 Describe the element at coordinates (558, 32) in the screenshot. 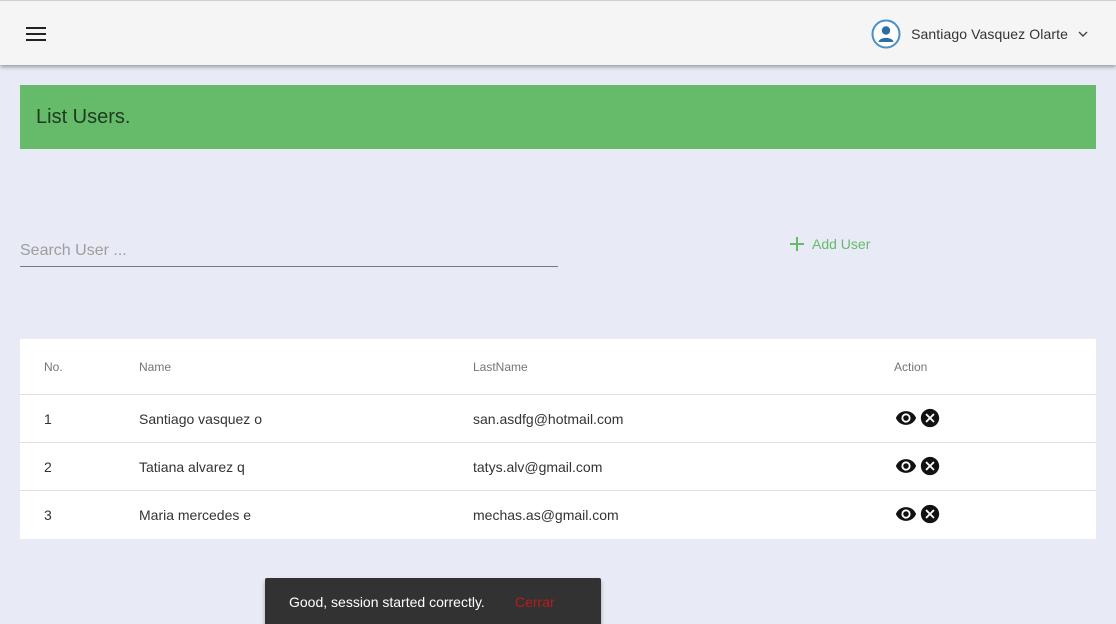

I see `top-toolbar: Santiago Vasquez Olarte` at that location.